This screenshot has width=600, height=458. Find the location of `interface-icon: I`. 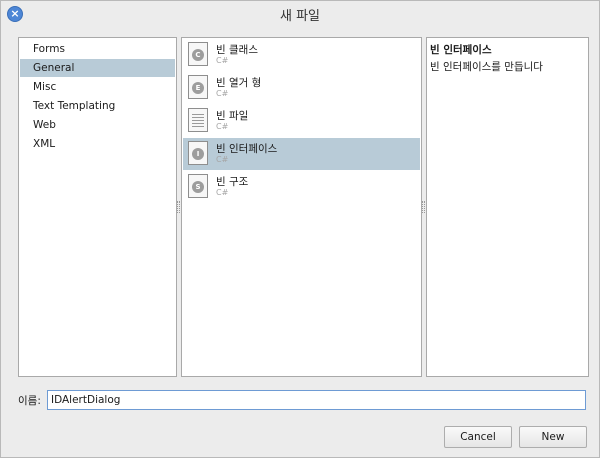

interface-icon: I is located at coordinates (198, 153).